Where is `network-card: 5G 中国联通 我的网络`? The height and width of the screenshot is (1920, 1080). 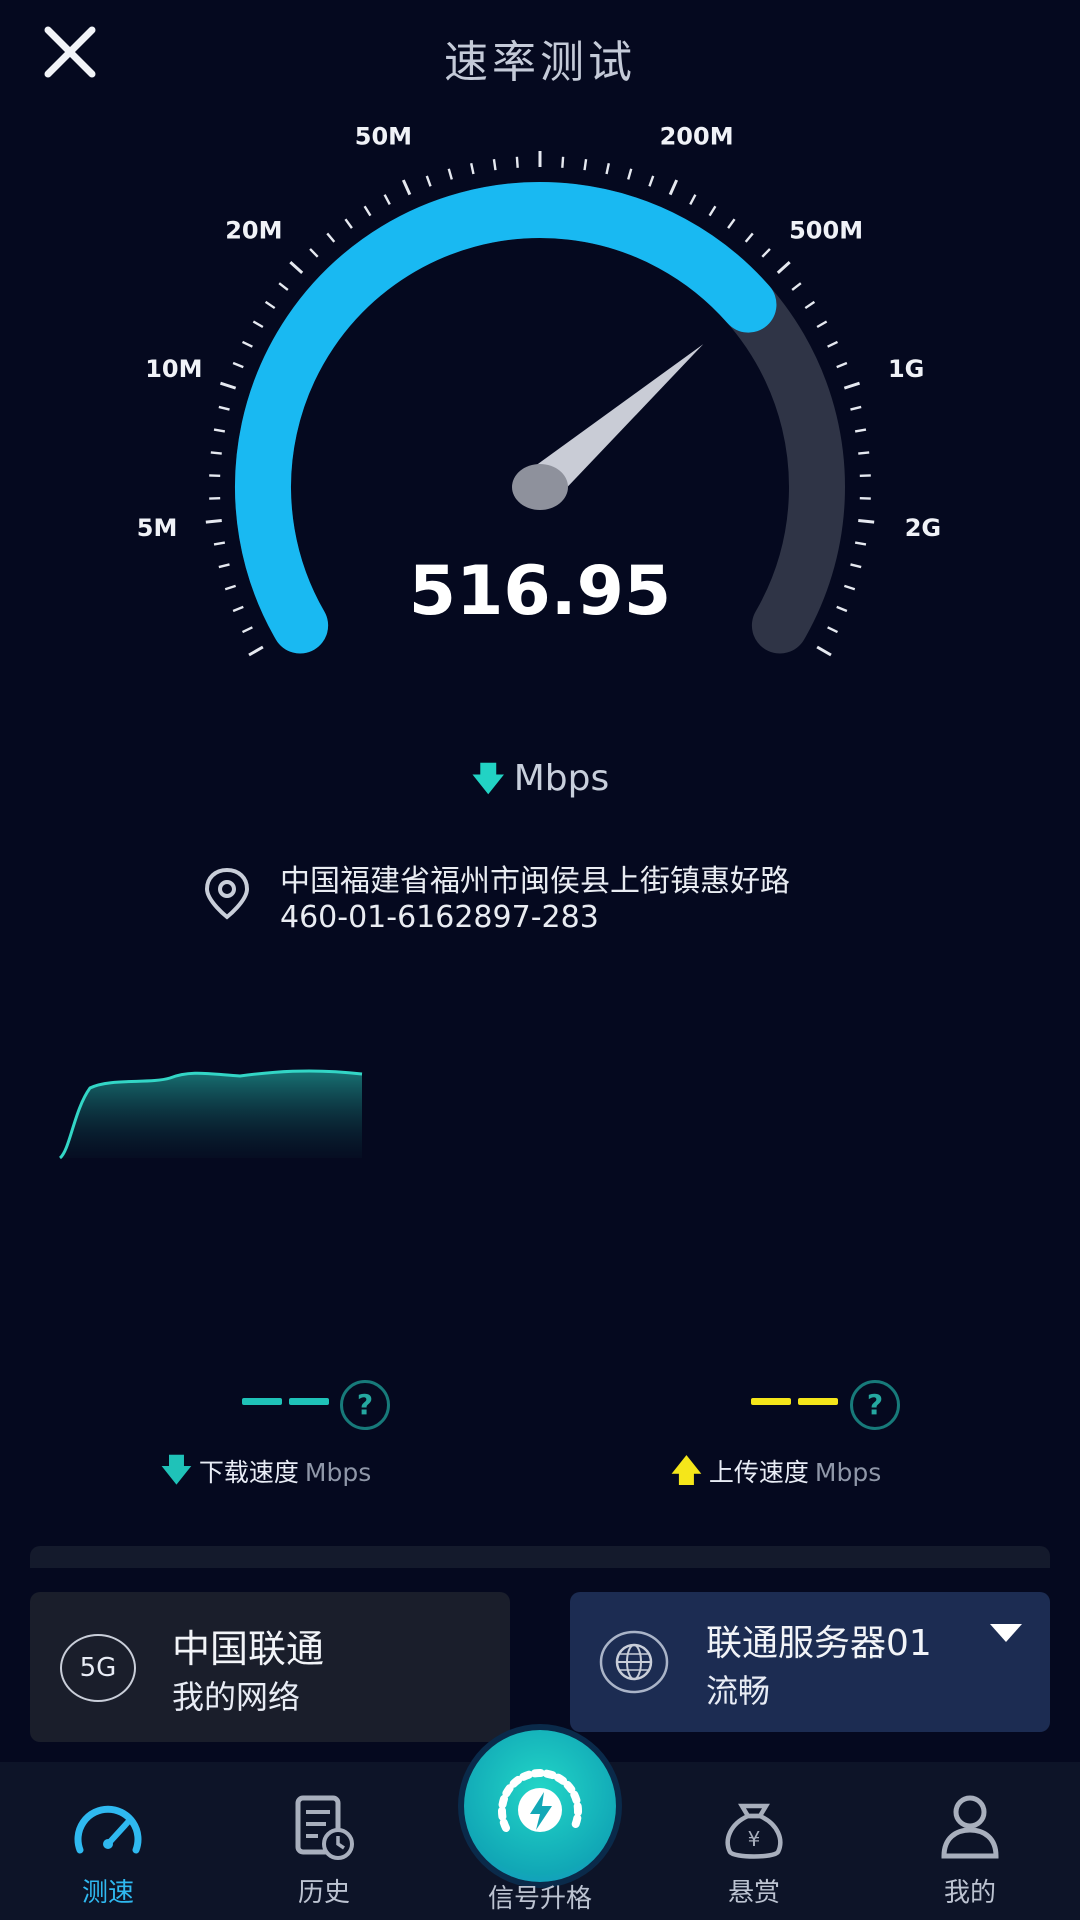 network-card: 5G 中国联通 我的网络 is located at coordinates (270, 1667).